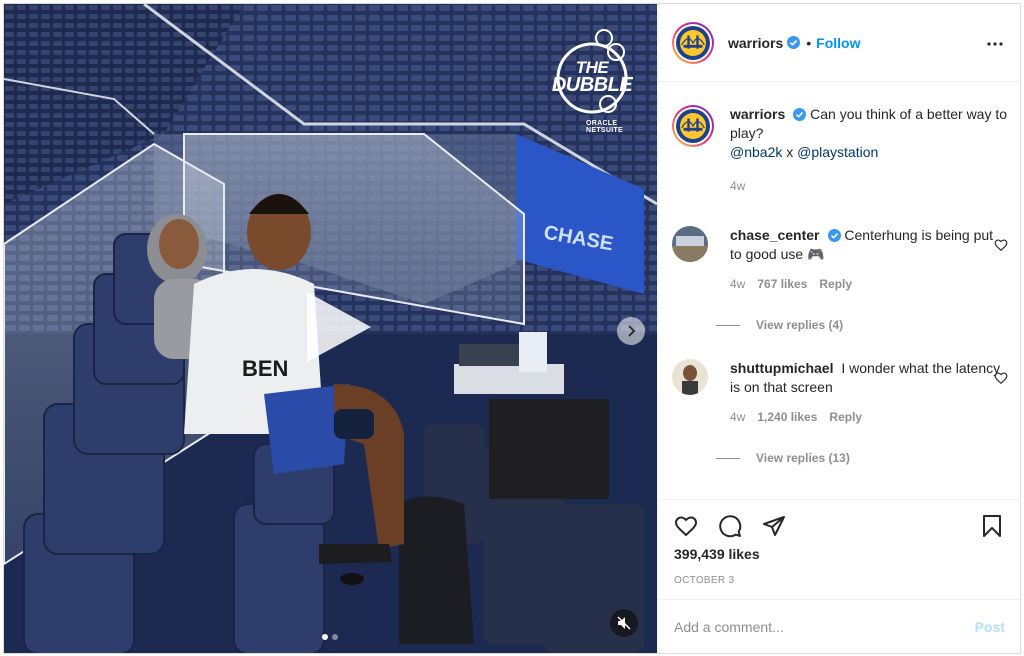  What do you see at coordinates (775, 235) in the screenshot?
I see `comment-username: chase_center` at bounding box center [775, 235].